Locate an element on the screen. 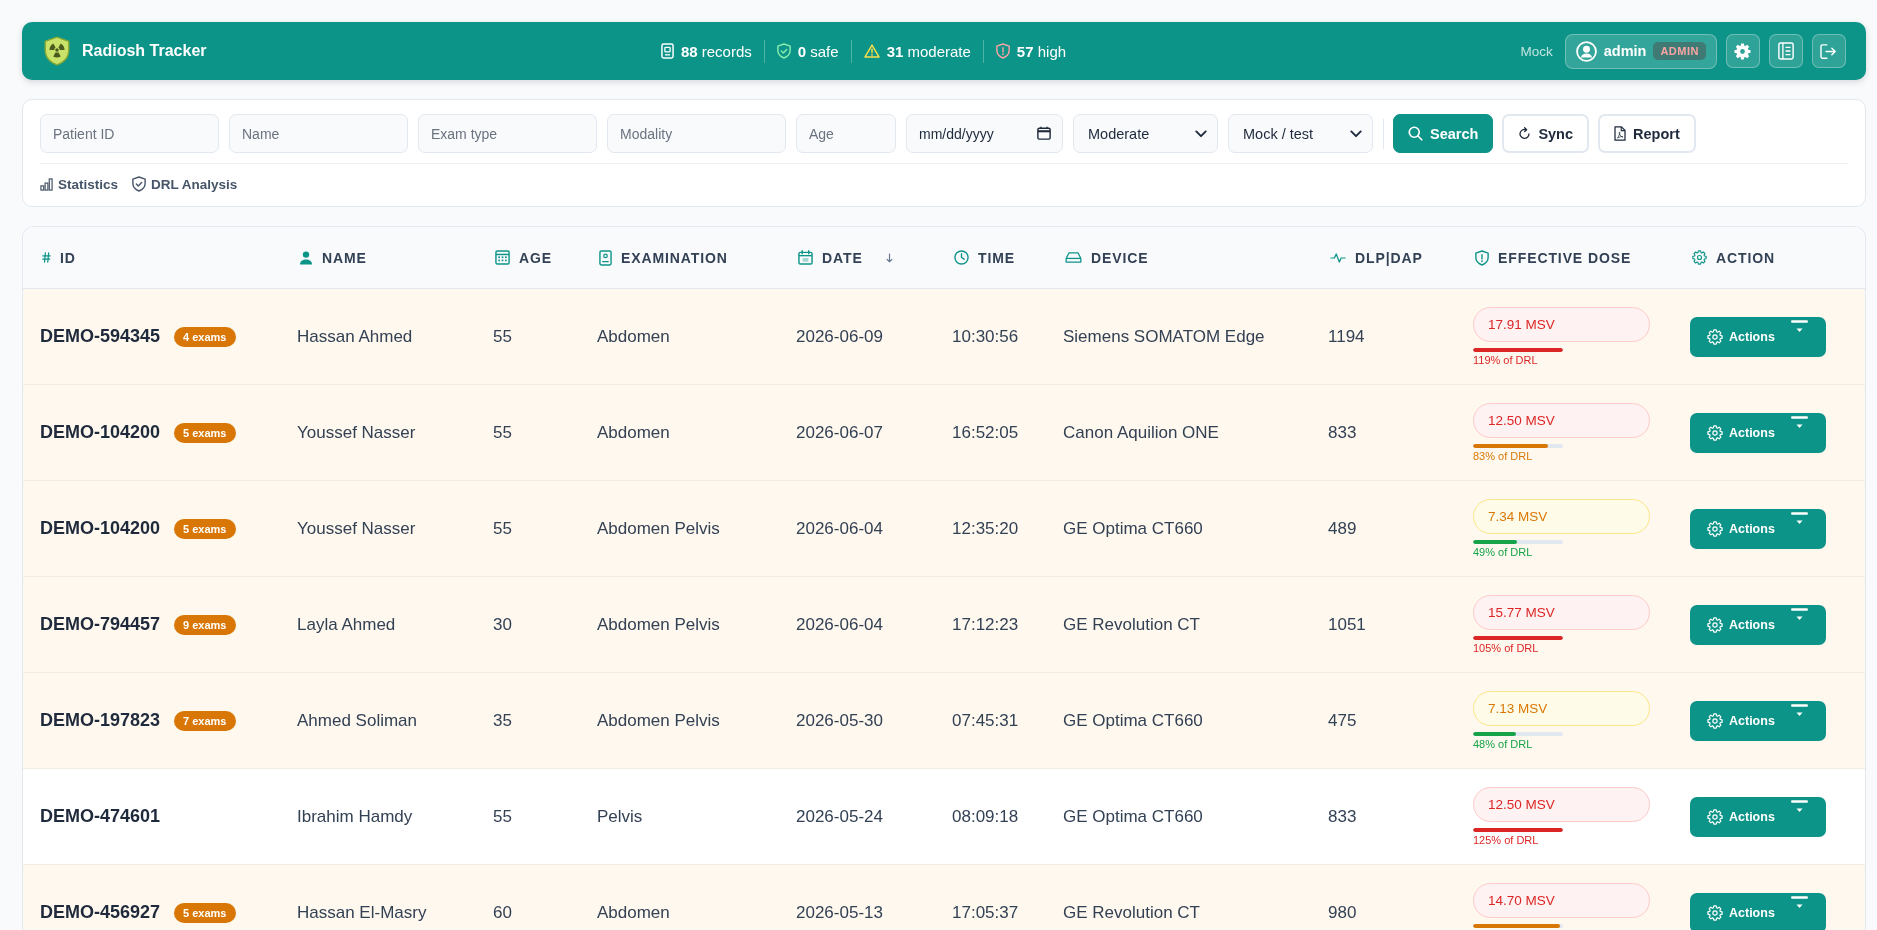  person-icon is located at coordinates (306, 257).